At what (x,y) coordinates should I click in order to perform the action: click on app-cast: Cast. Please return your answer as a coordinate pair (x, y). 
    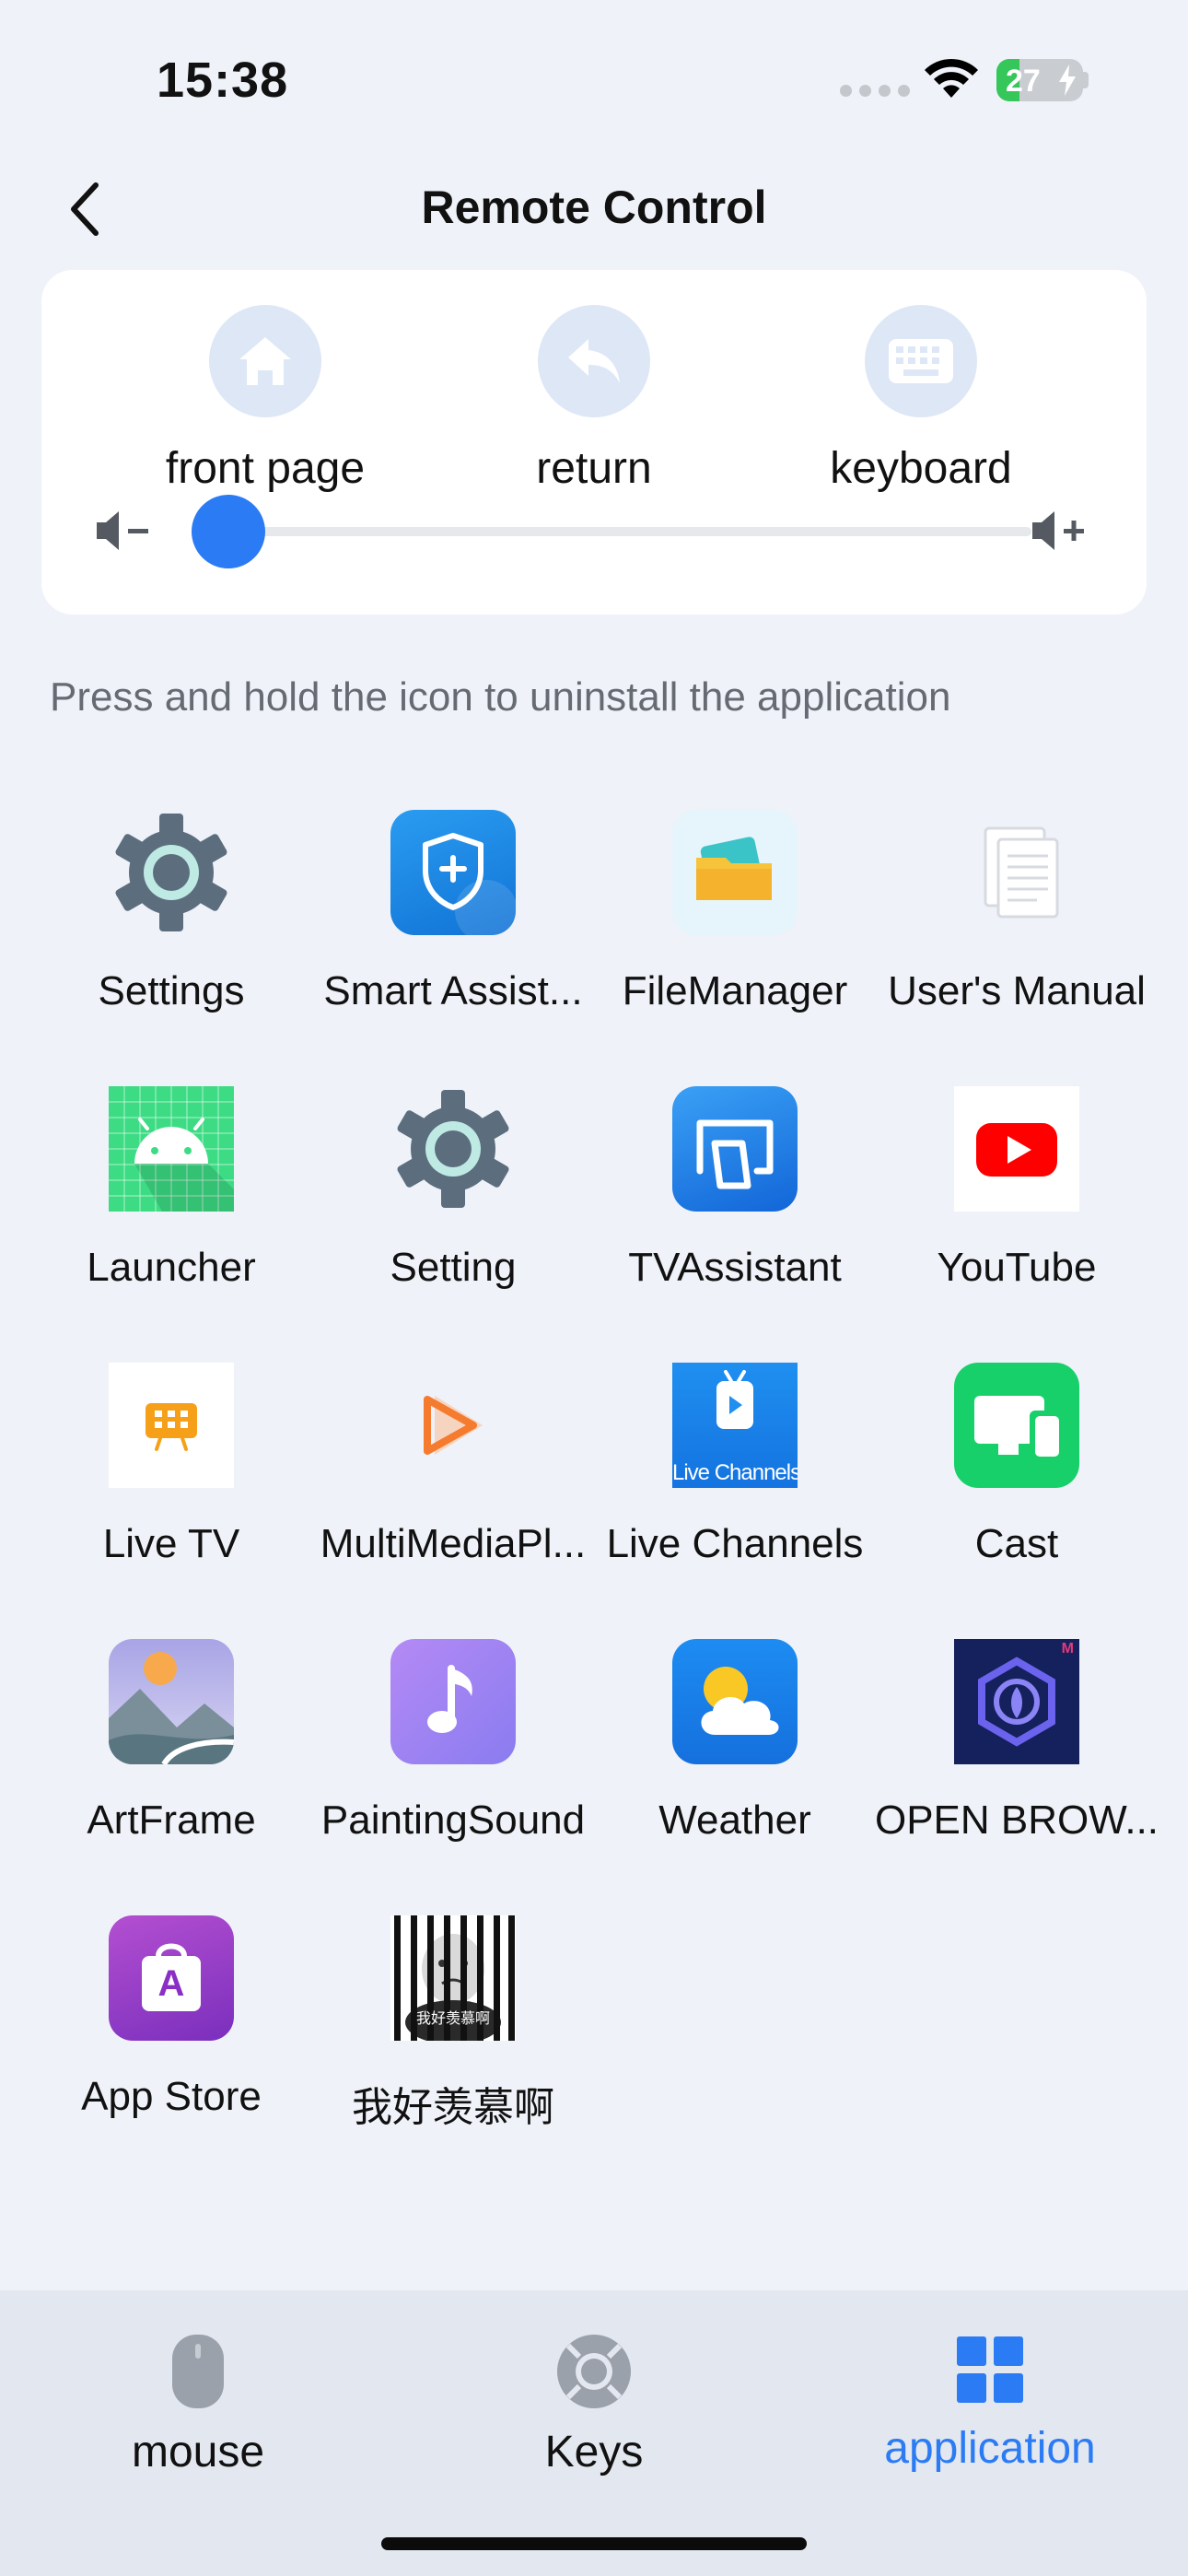
    Looking at the image, I should click on (1016, 1465).